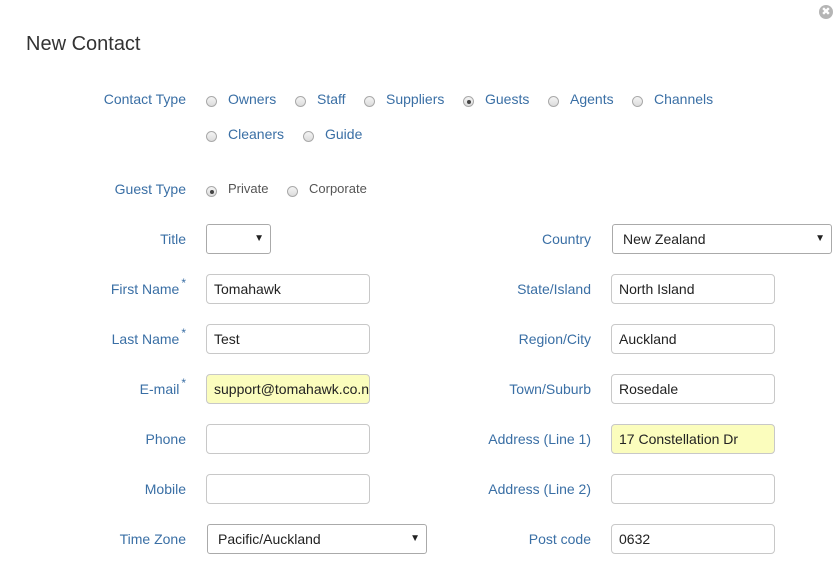  Describe the element at coordinates (211, 191) in the screenshot. I see `radio-private` at that location.